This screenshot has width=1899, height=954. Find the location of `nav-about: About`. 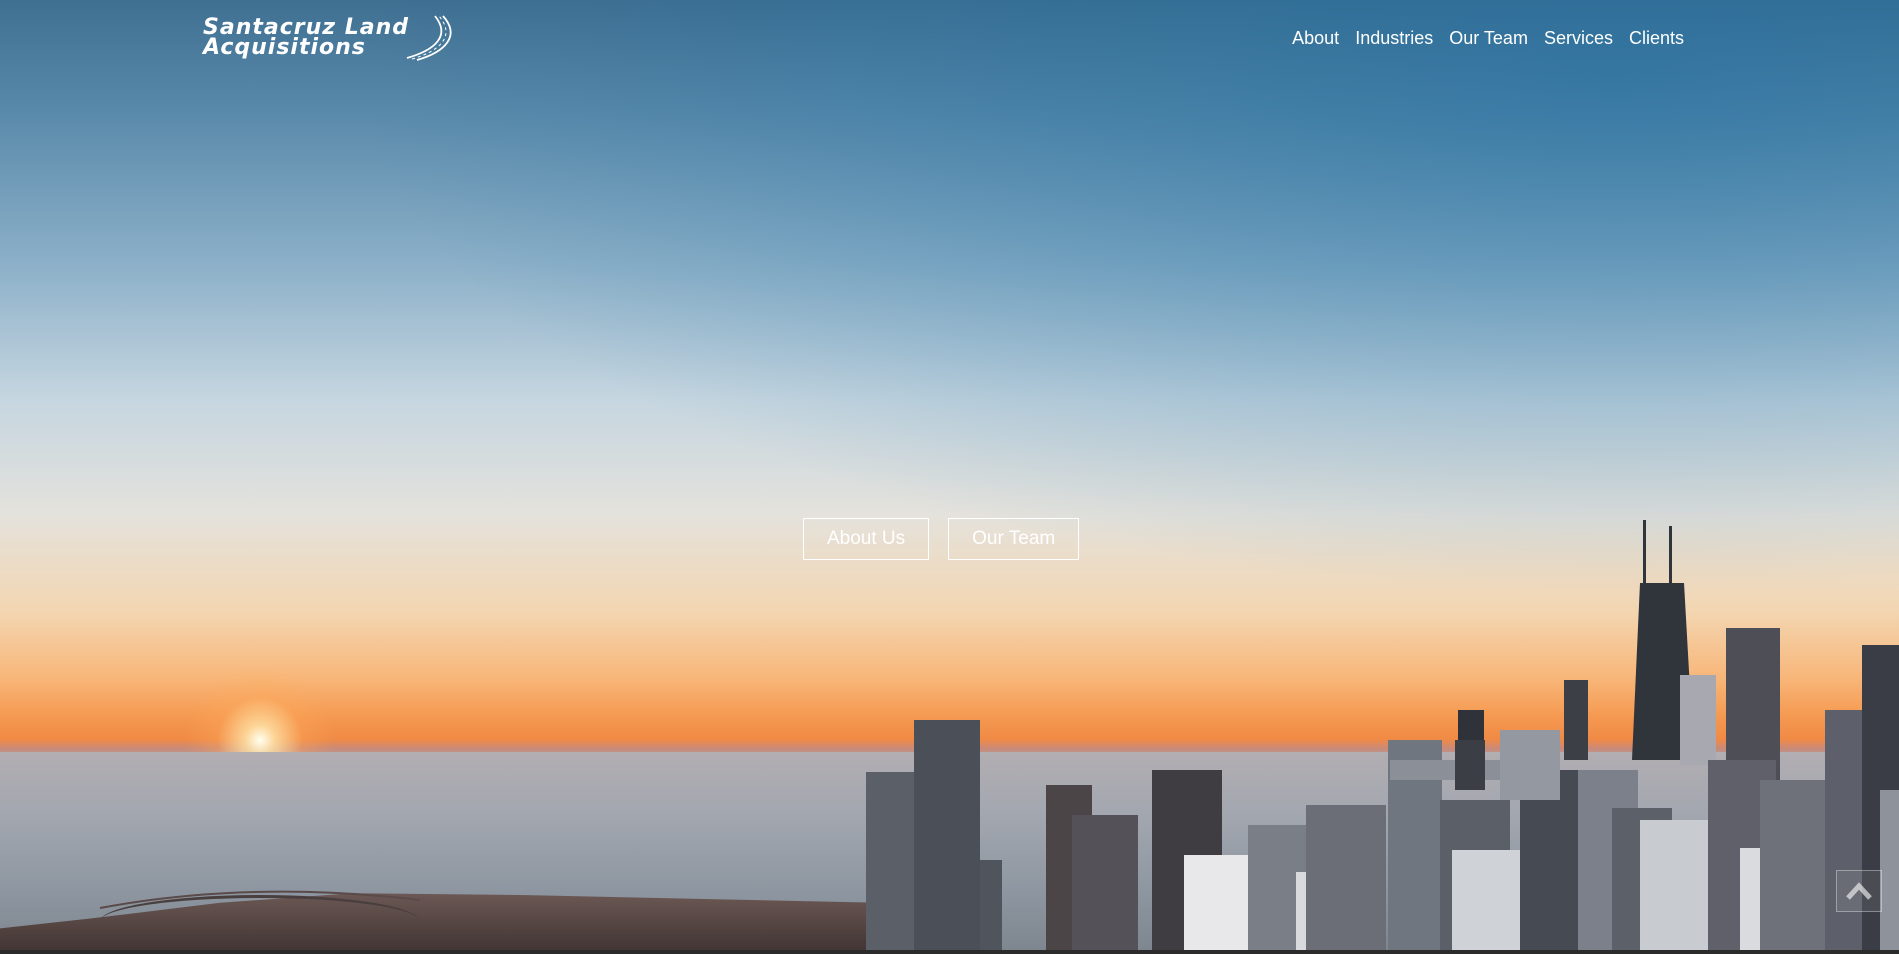

nav-about: About is located at coordinates (1315, 38).